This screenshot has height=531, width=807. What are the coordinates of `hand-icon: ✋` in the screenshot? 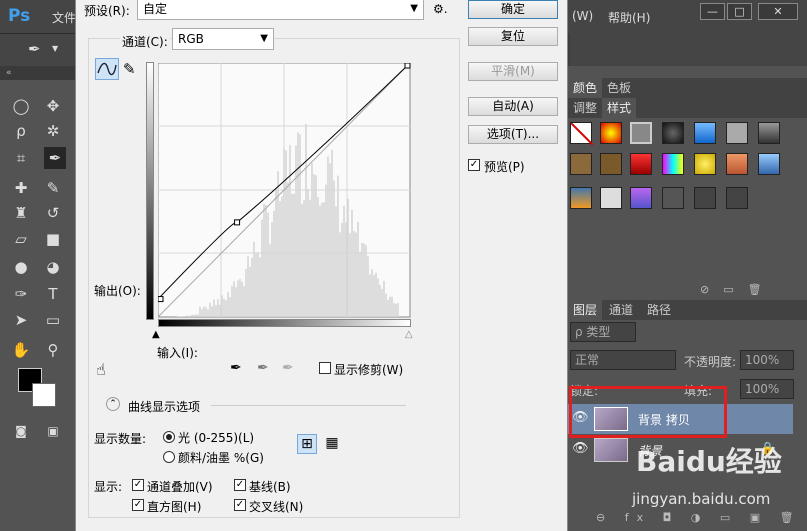 It's located at (21, 350).